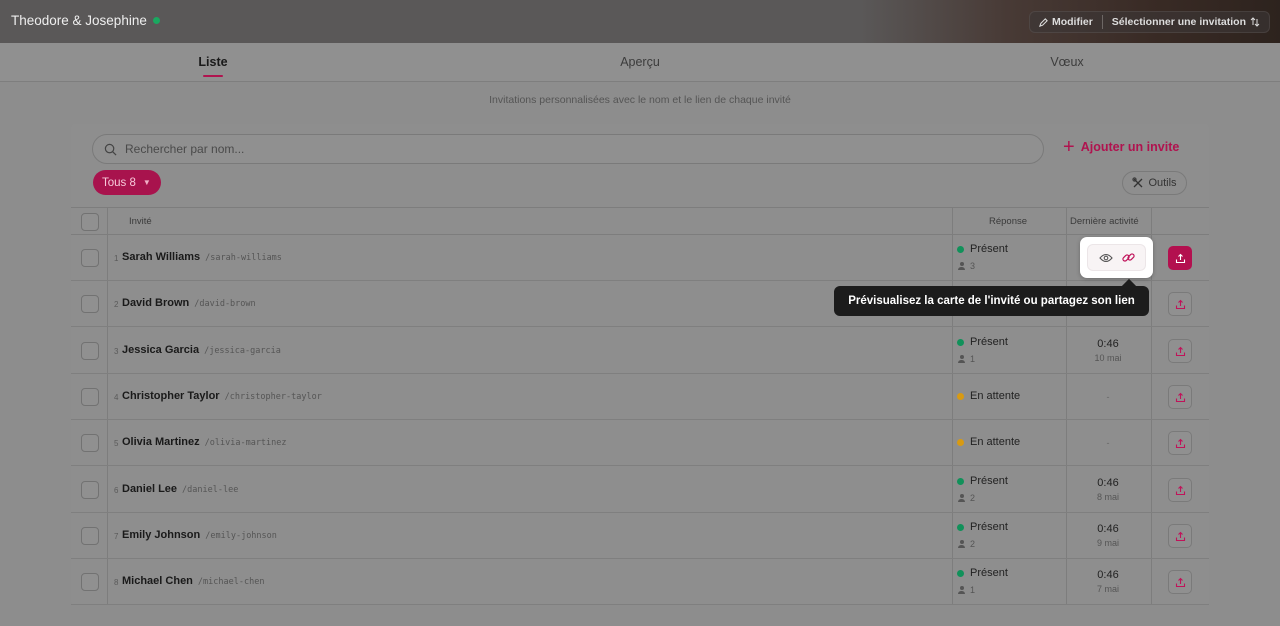  What do you see at coordinates (119, 182) in the screenshot?
I see `filter-label: Tous 8` at bounding box center [119, 182].